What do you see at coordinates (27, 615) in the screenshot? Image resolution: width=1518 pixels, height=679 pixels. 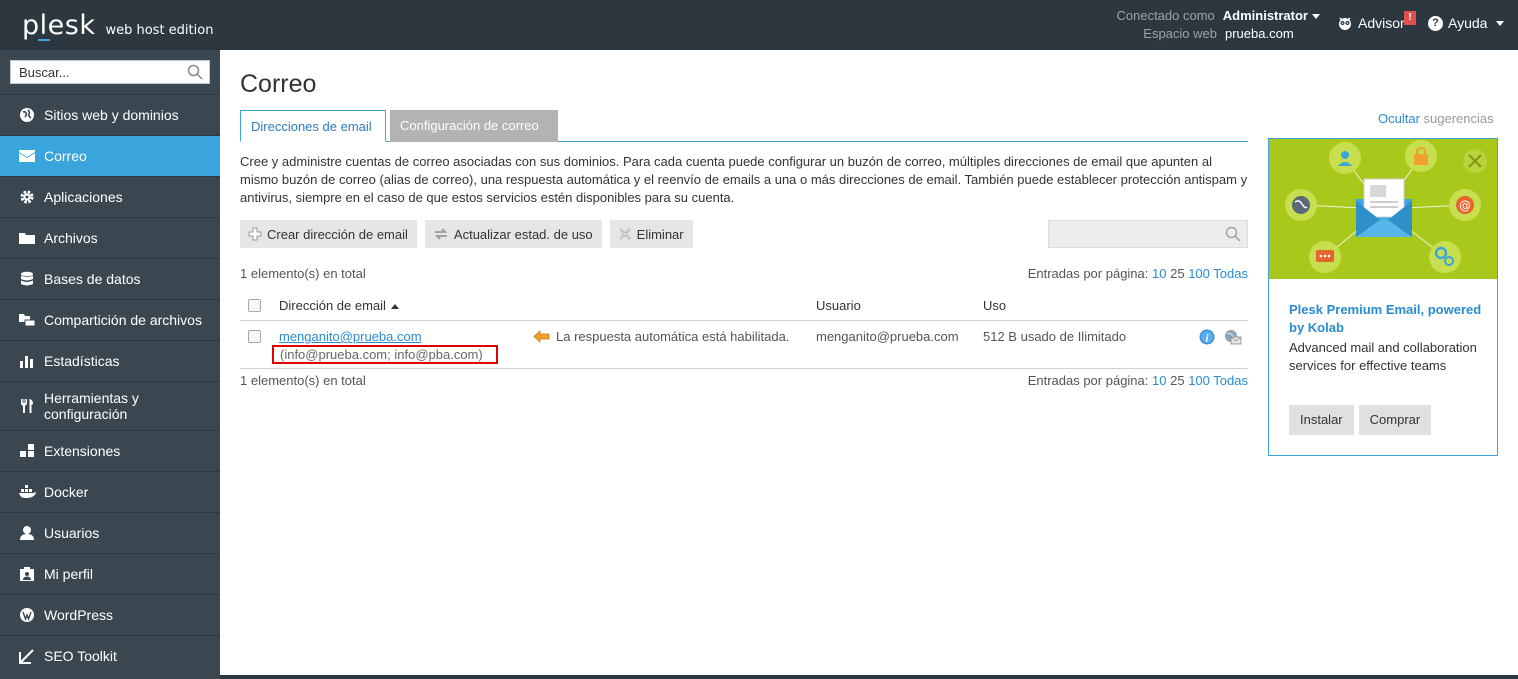 I see `wordpress-icon` at bounding box center [27, 615].